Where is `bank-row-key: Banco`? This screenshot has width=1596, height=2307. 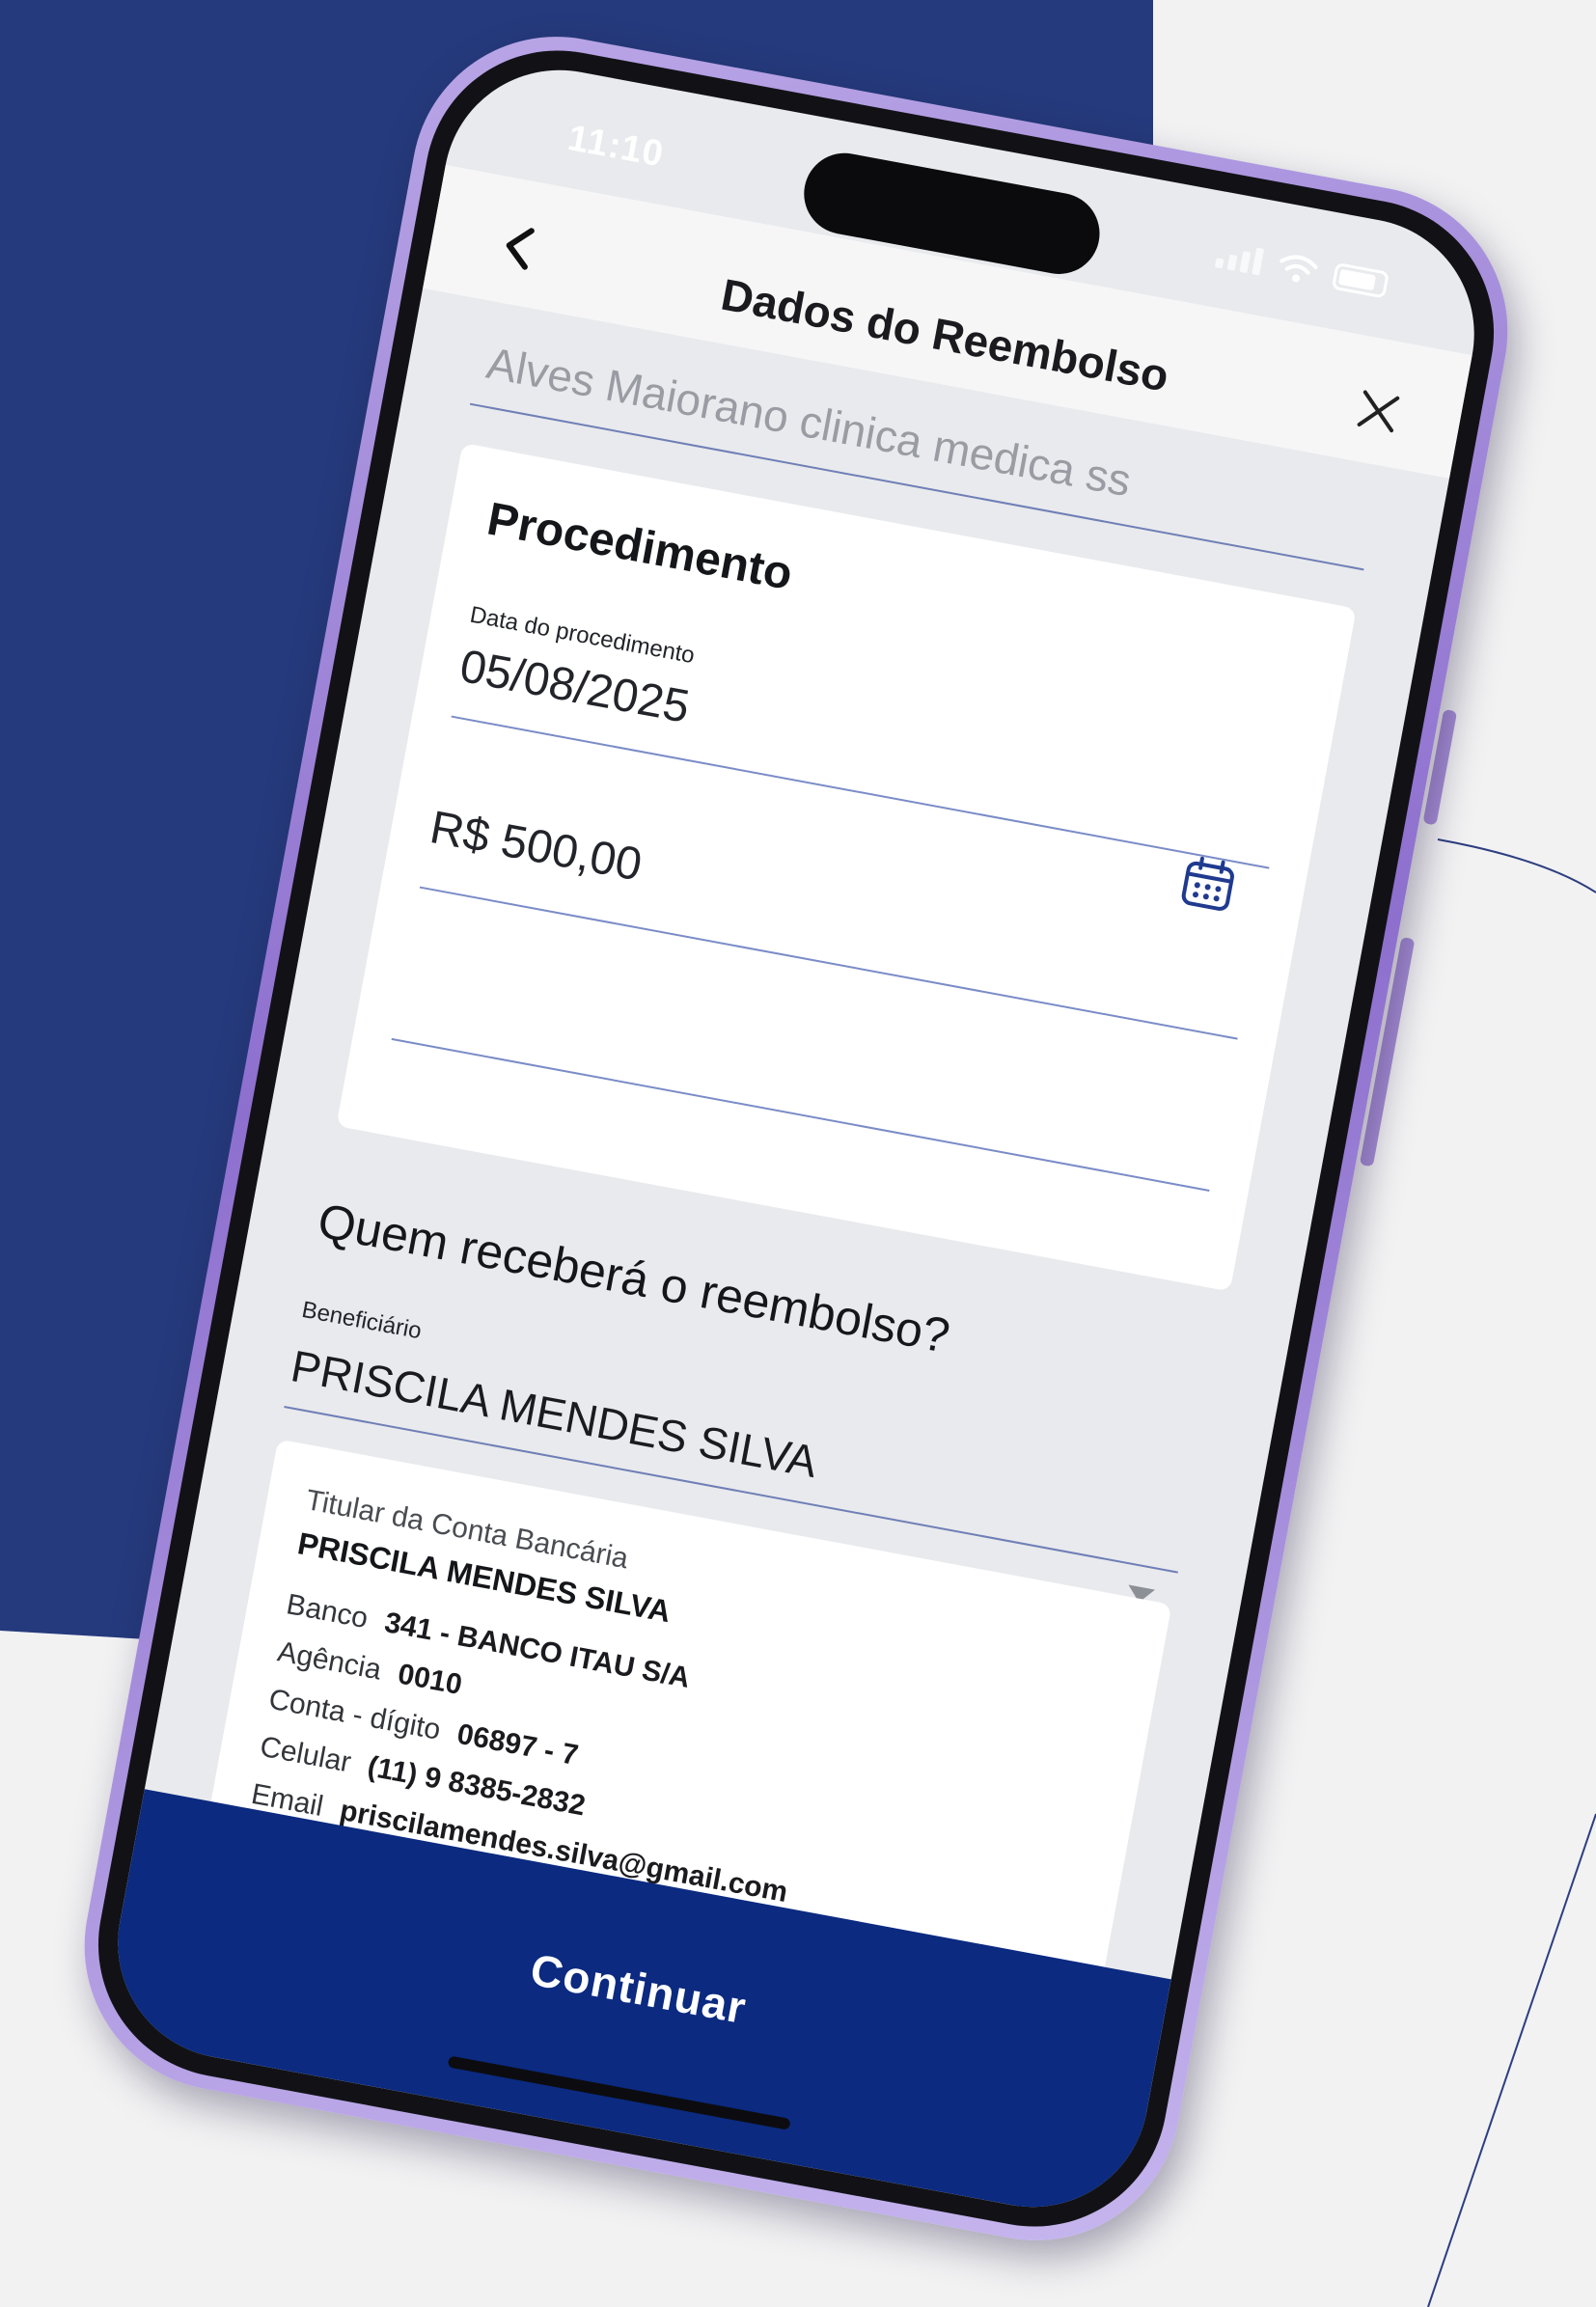 bank-row-key: Banco is located at coordinates (327, 1612).